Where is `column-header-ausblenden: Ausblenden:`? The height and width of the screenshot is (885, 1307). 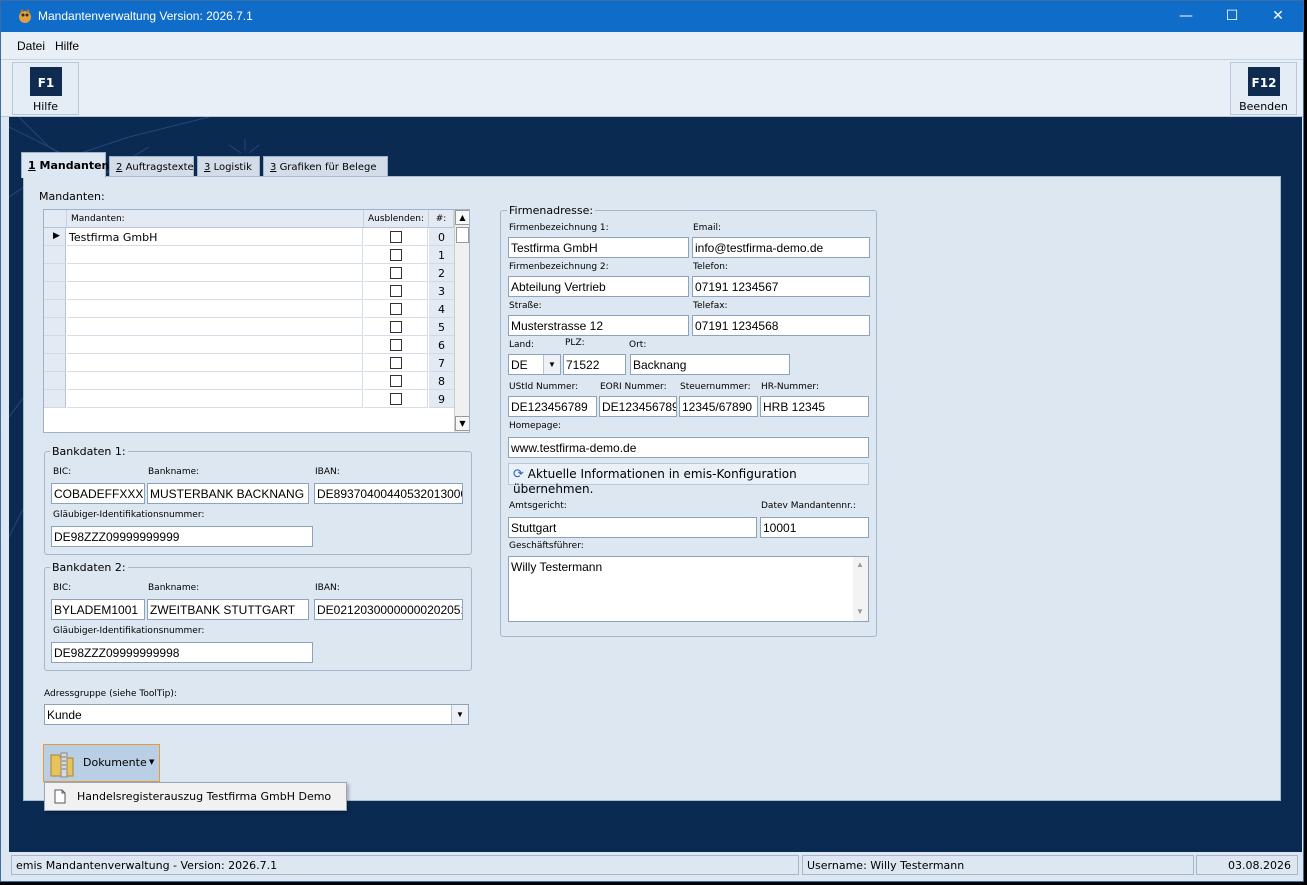 column-header-ausblenden: Ausblenden: is located at coordinates (396, 219).